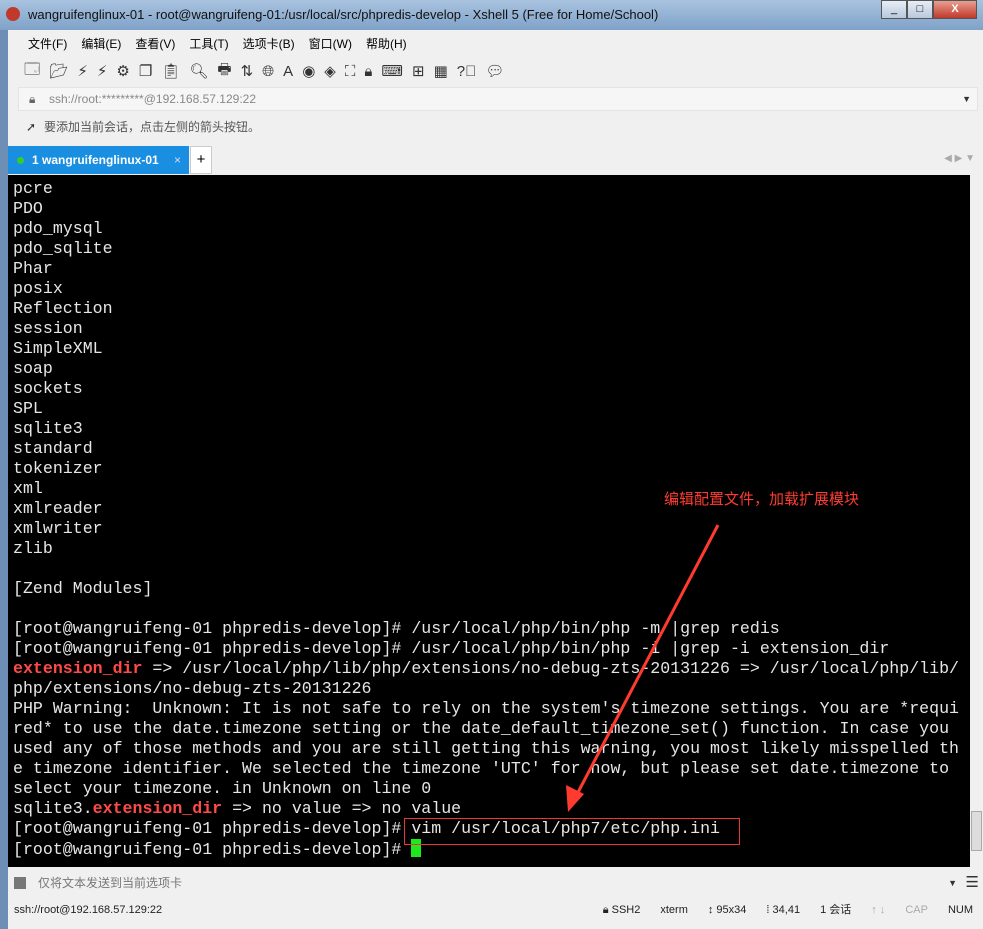  What do you see at coordinates (418, 71) in the screenshot?
I see `new-tab-icon: ⊞` at bounding box center [418, 71].